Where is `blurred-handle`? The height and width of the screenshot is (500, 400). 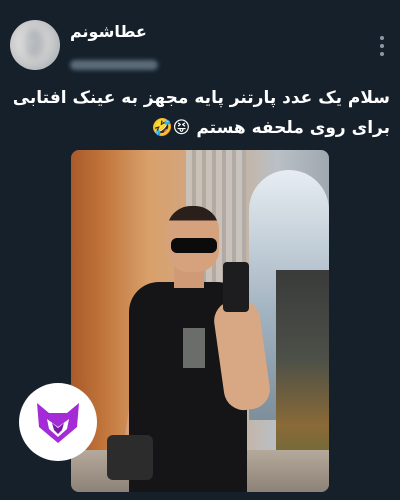
blurred-handle is located at coordinates (114, 65).